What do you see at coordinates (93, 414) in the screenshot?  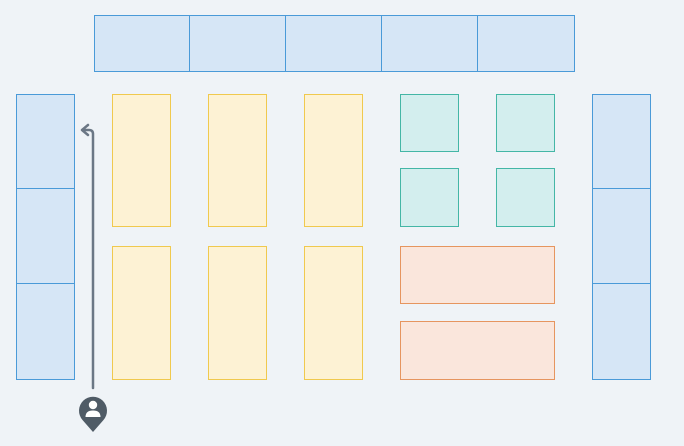 I see `person-pin-icon` at bounding box center [93, 414].